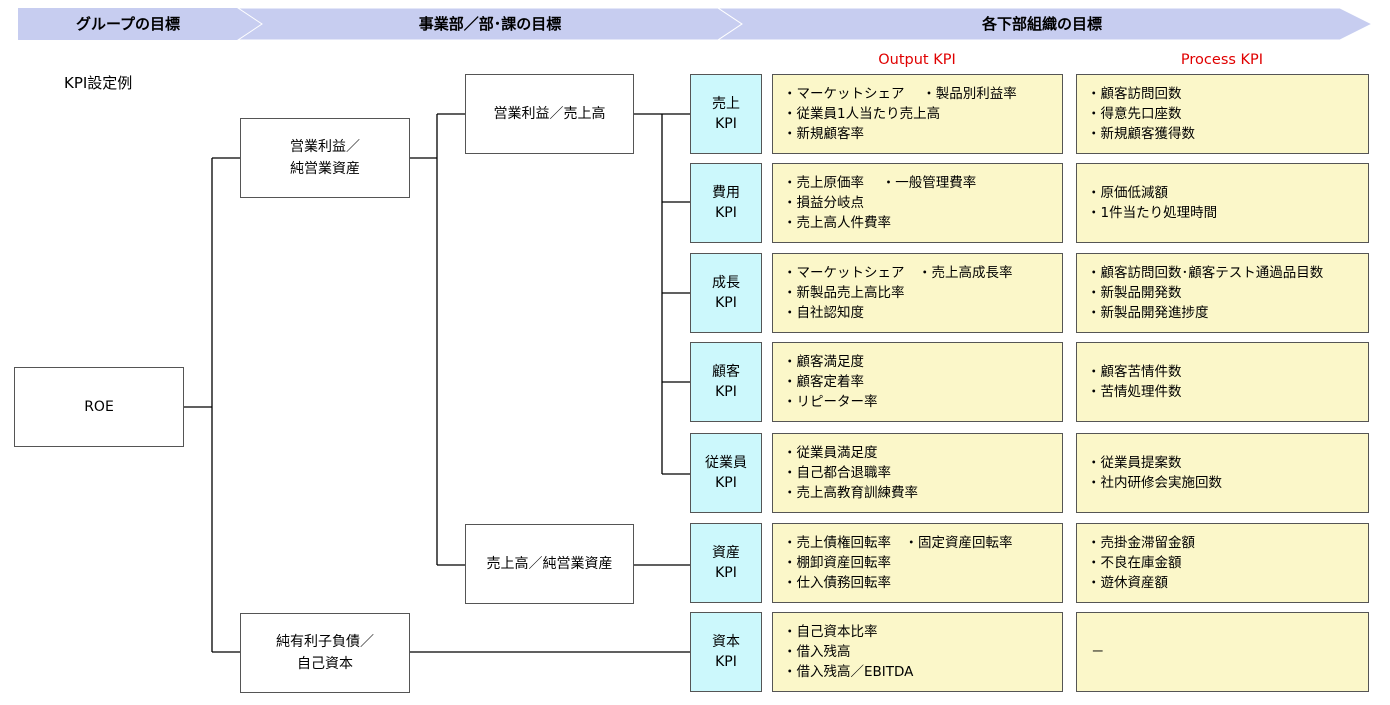  What do you see at coordinates (726, 553) in the screenshot?
I see `kpi-name: 資産` at bounding box center [726, 553].